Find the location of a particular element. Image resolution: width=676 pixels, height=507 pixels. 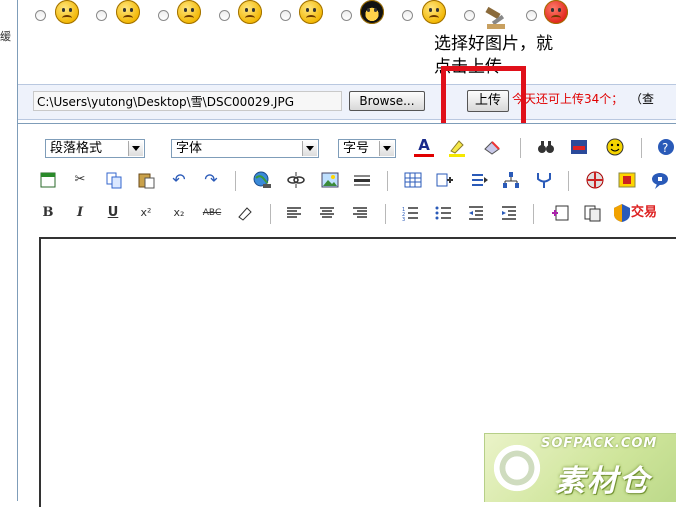

new-document-icon is located at coordinates (48, 180).